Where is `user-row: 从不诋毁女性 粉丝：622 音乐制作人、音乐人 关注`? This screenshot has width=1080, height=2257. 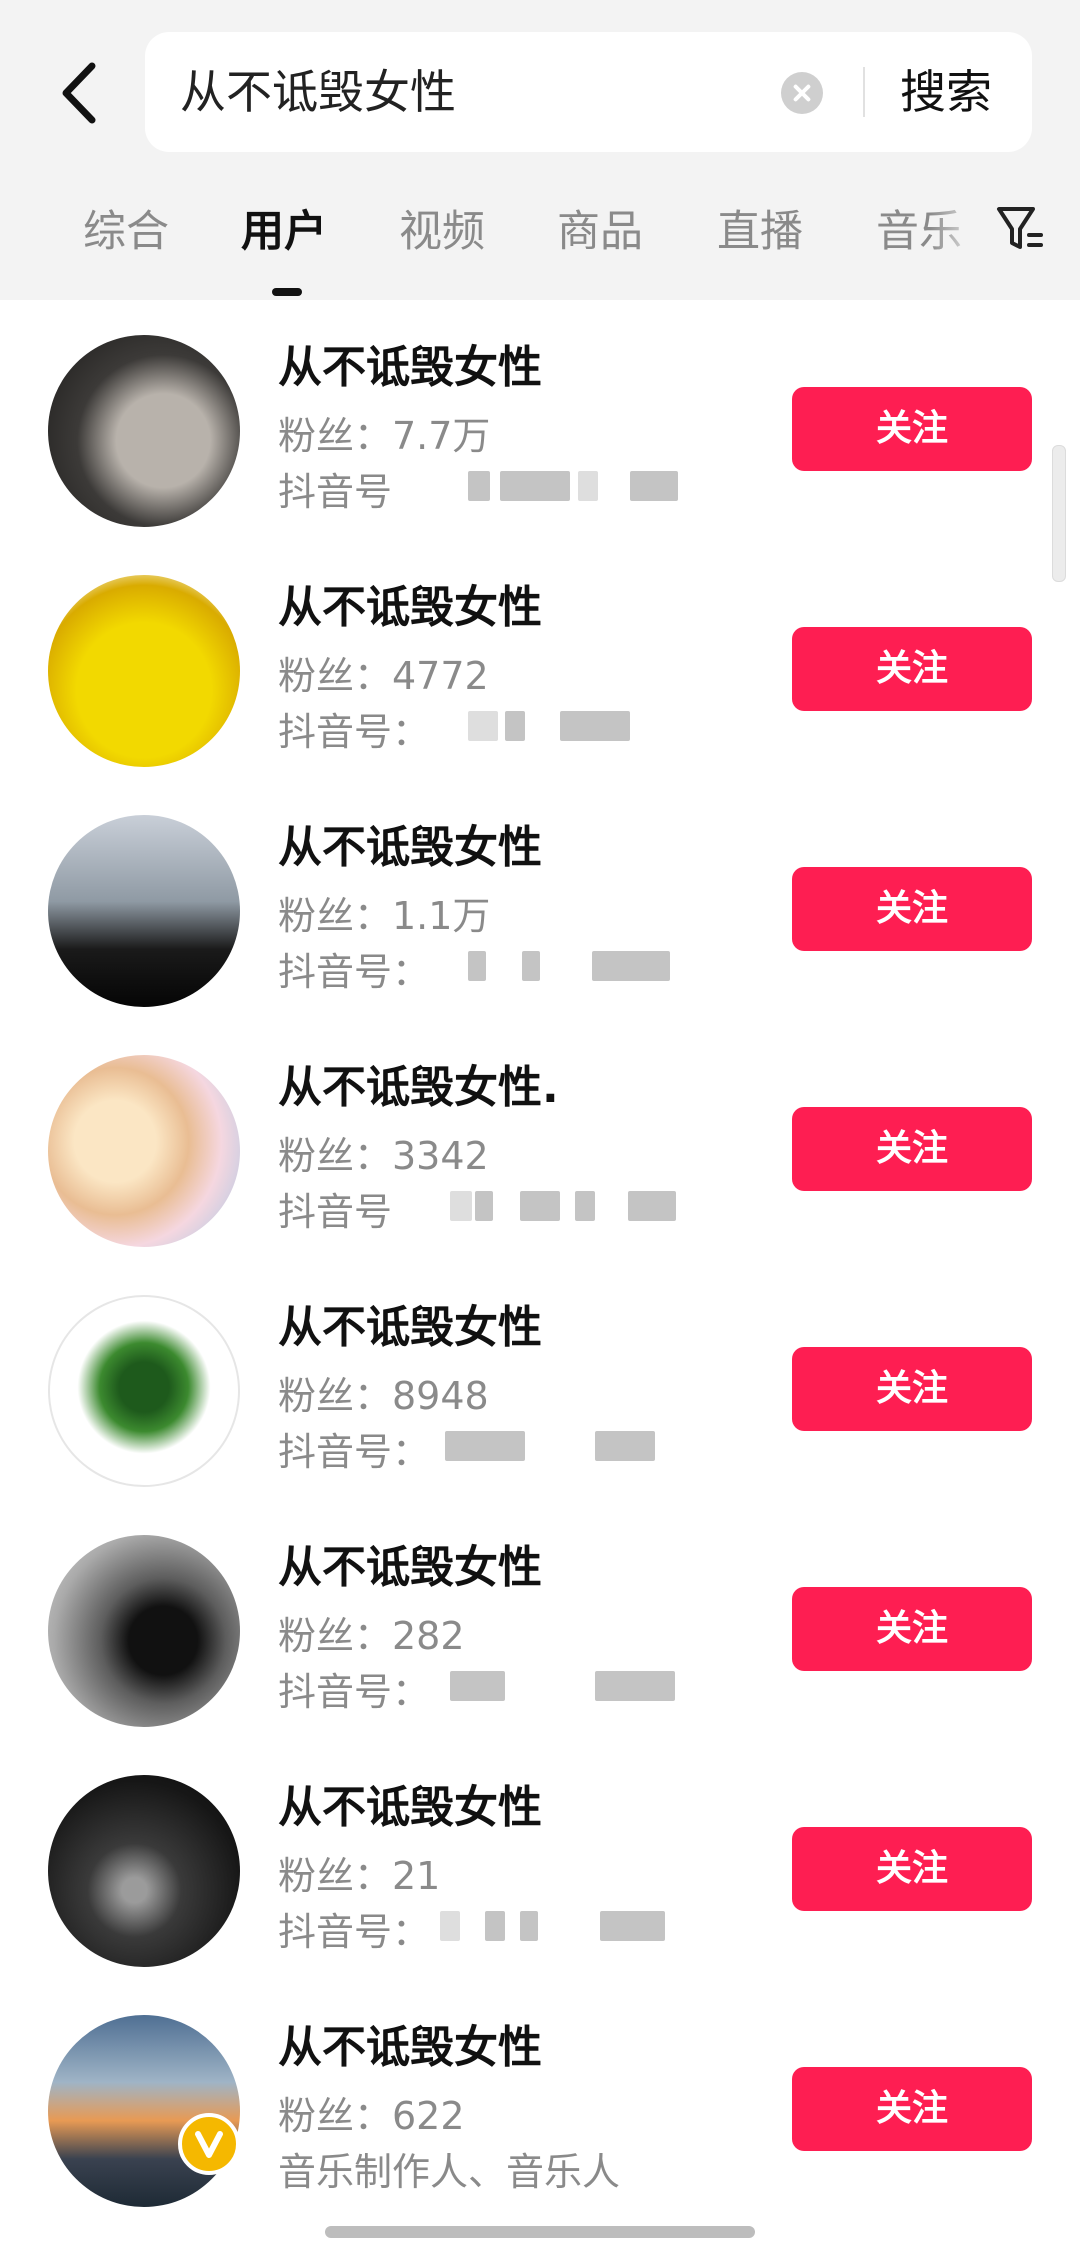 user-row: 从不诋毁女性 粉丝：622 音乐制作人、音乐人 关注 is located at coordinates (540, 2135).